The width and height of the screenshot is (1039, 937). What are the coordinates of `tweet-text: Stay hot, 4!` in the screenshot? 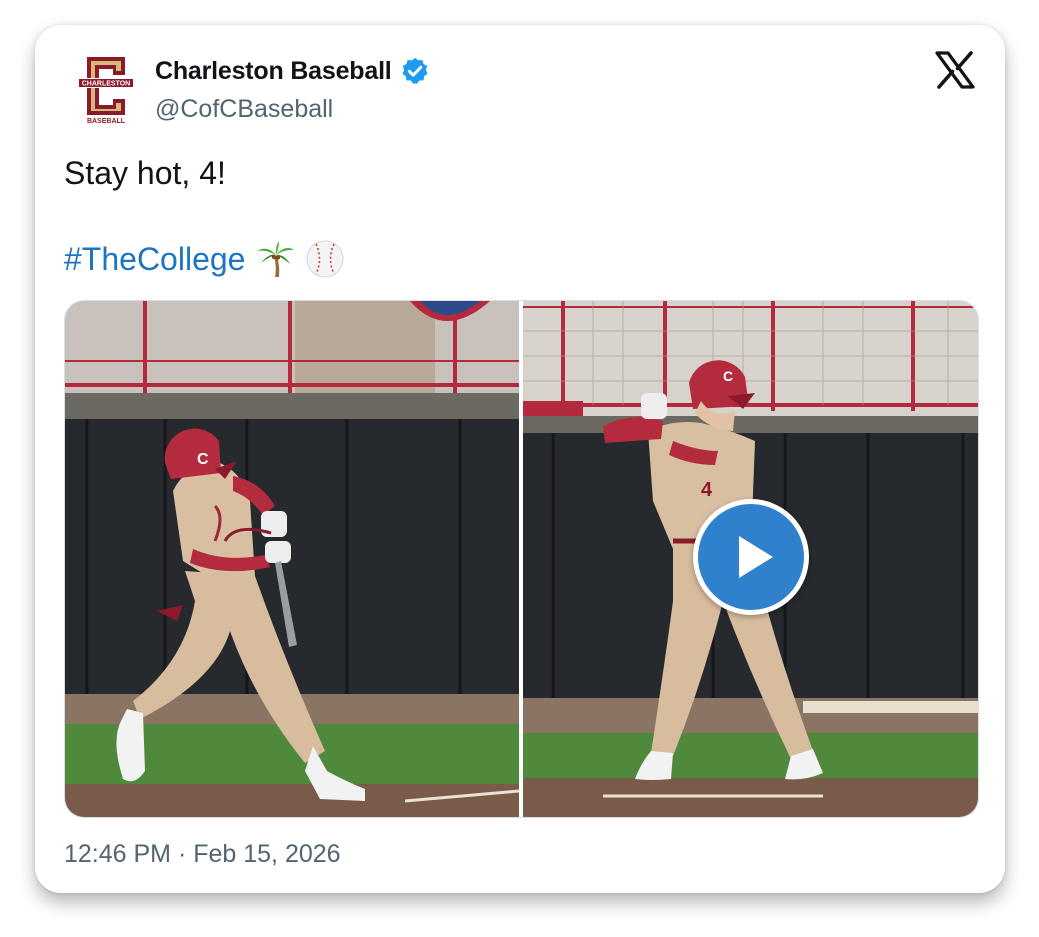 It's located at (145, 173).